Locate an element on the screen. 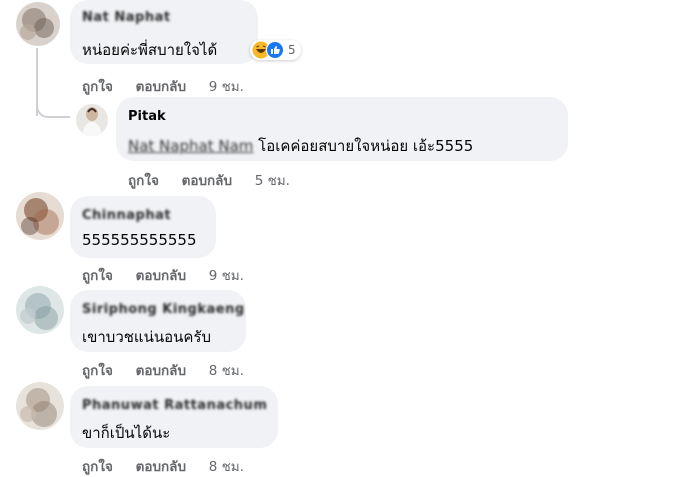 The image size is (700, 477). like-reaction-icon is located at coordinates (275, 50).